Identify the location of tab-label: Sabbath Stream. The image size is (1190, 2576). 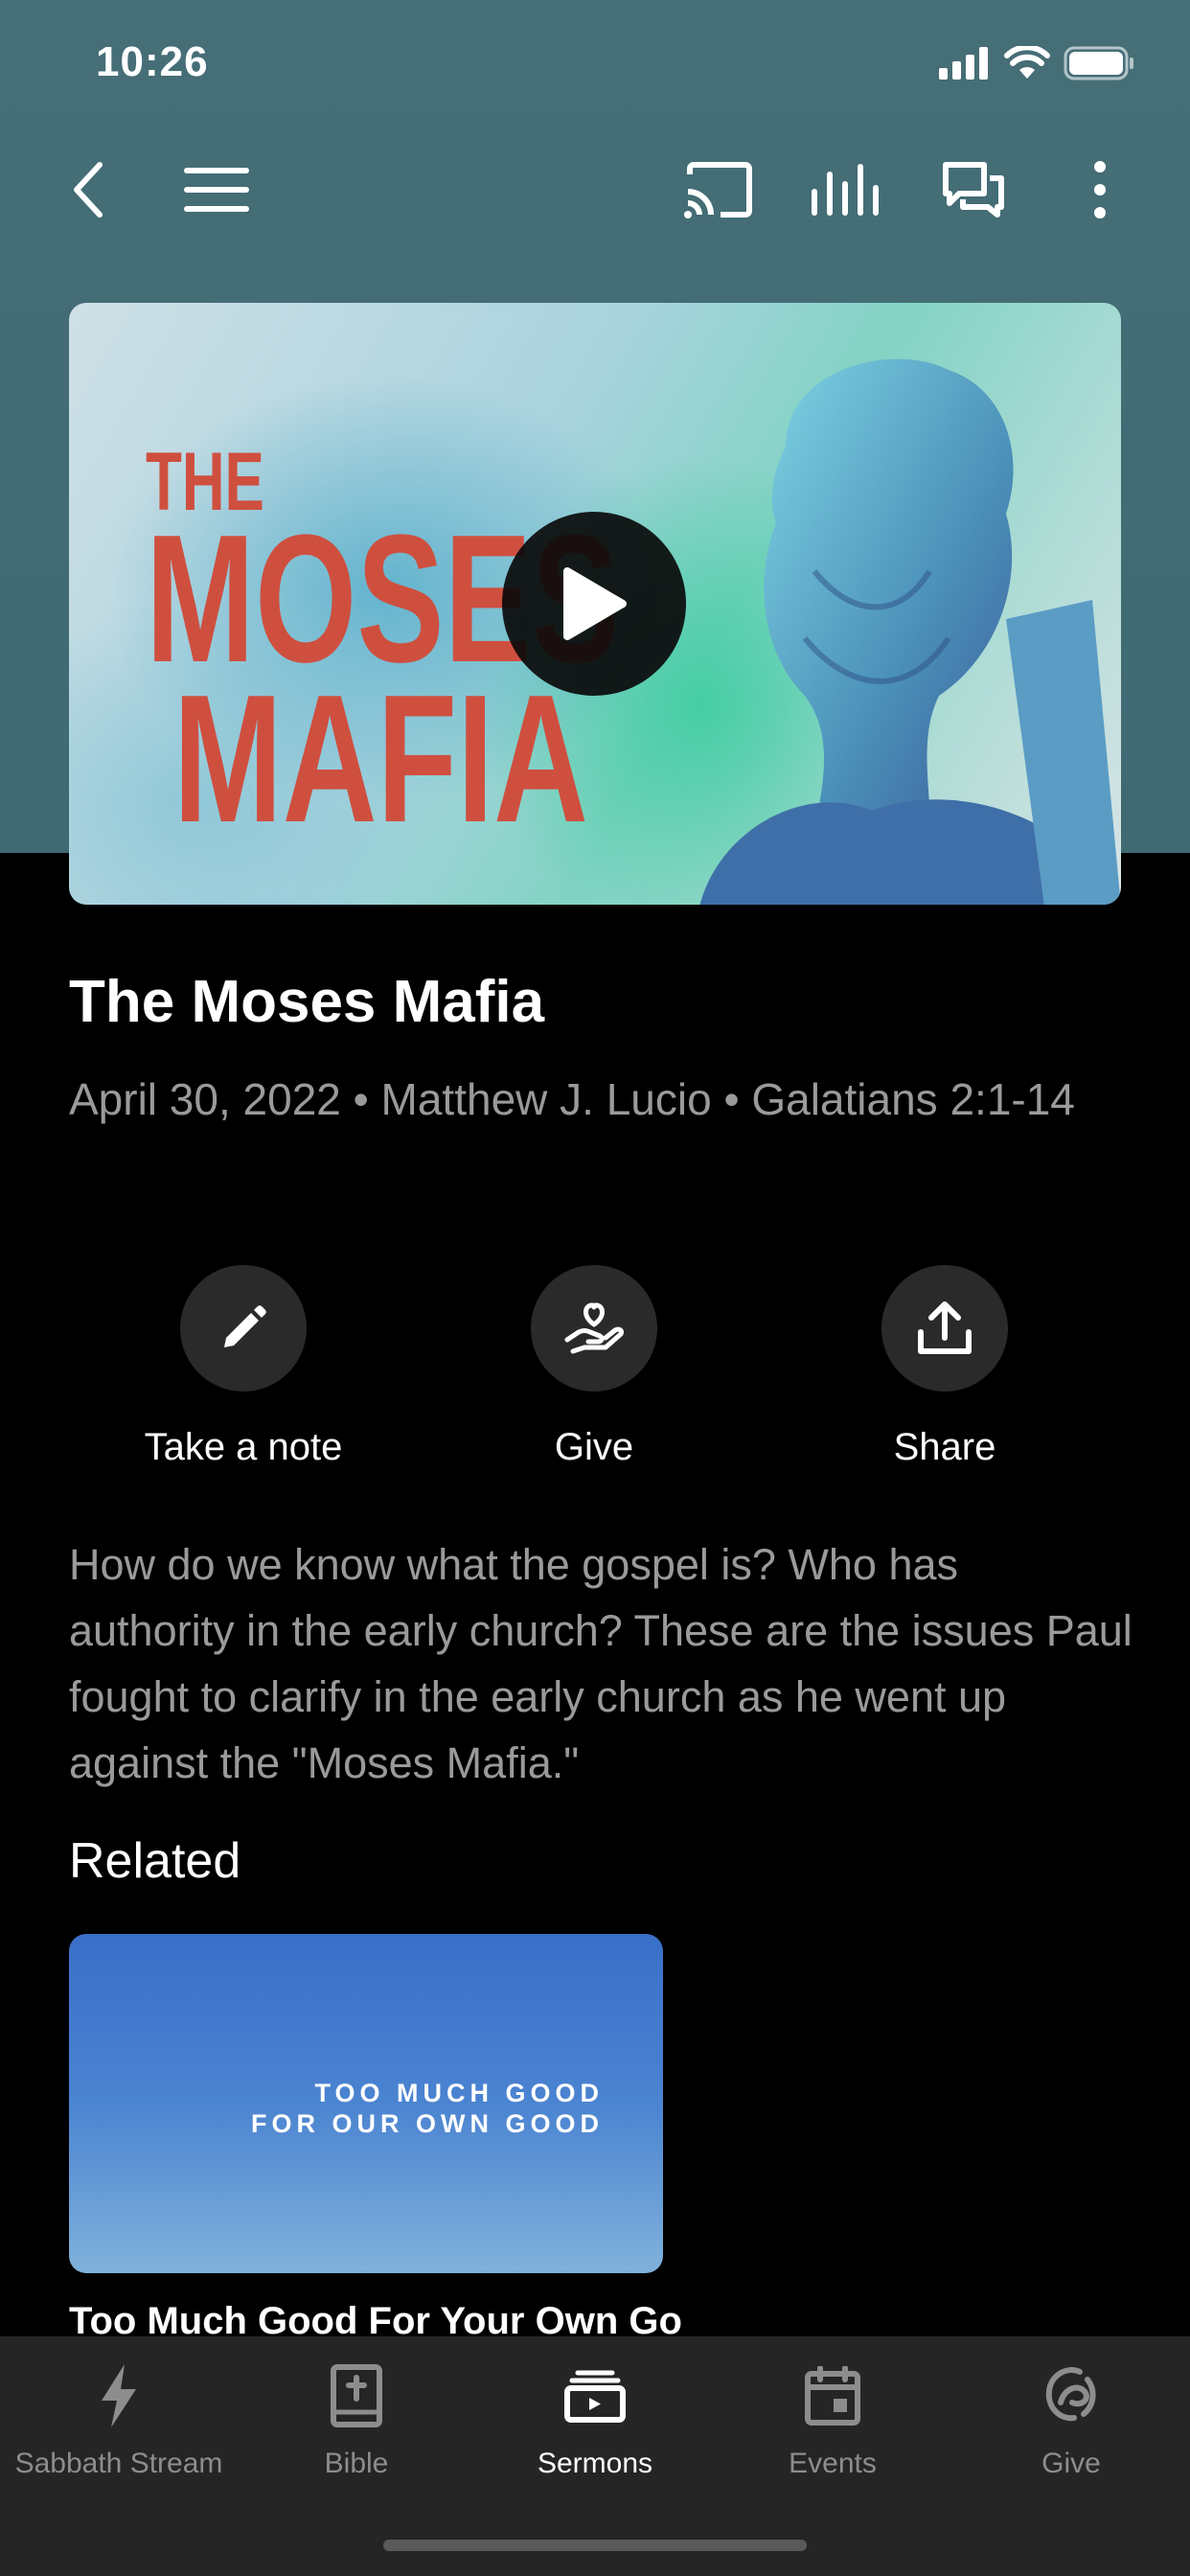
(119, 2463).